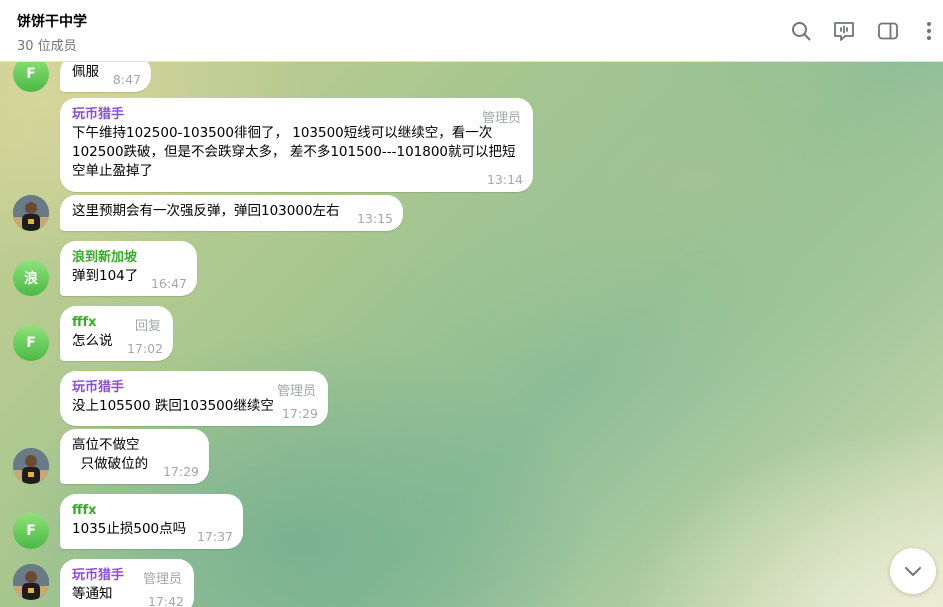 The width and height of the screenshot is (943, 607). I want to click on message-bubble: 这里预期会有一次强反弹，弹回103000左右 13:15, so click(231, 213).